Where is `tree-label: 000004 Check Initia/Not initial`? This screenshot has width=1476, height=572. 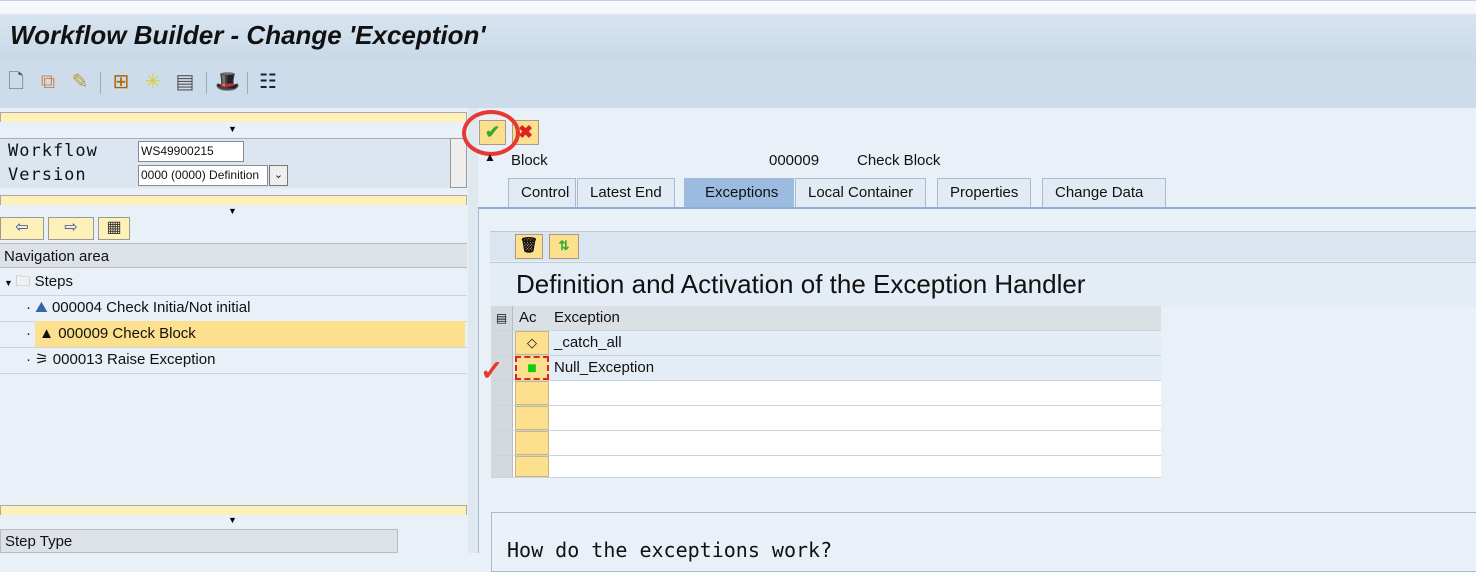
tree-label: 000004 Check Initia/Not initial is located at coordinates (151, 307).